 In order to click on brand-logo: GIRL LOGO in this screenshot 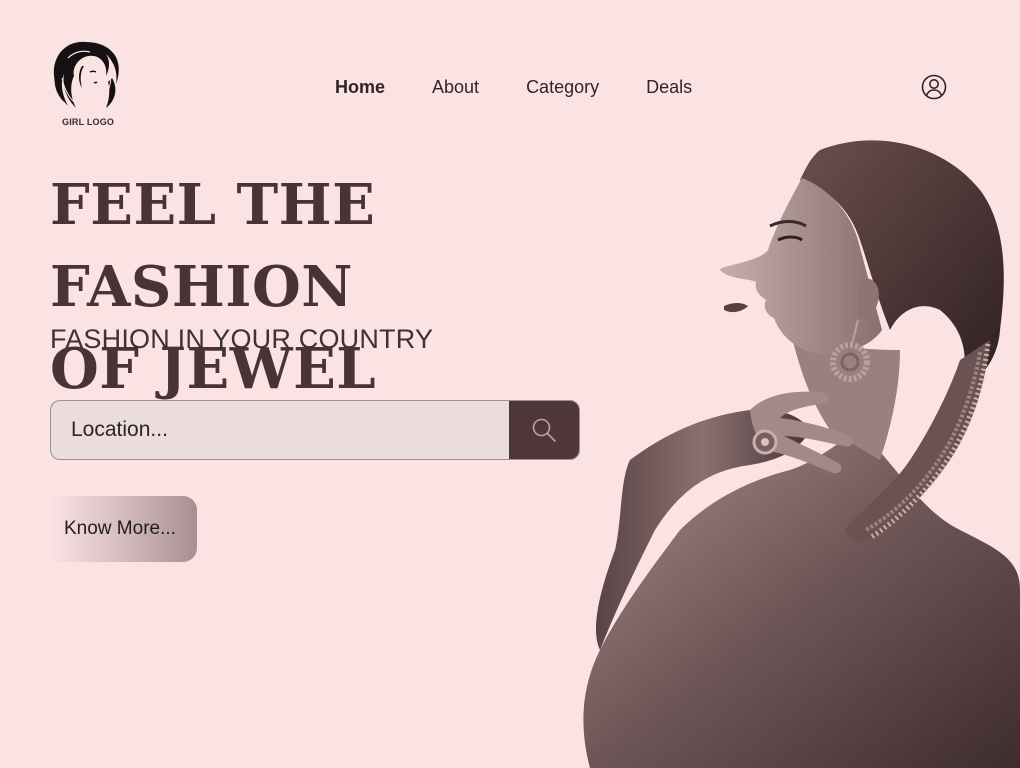, I will do `click(88, 86)`.